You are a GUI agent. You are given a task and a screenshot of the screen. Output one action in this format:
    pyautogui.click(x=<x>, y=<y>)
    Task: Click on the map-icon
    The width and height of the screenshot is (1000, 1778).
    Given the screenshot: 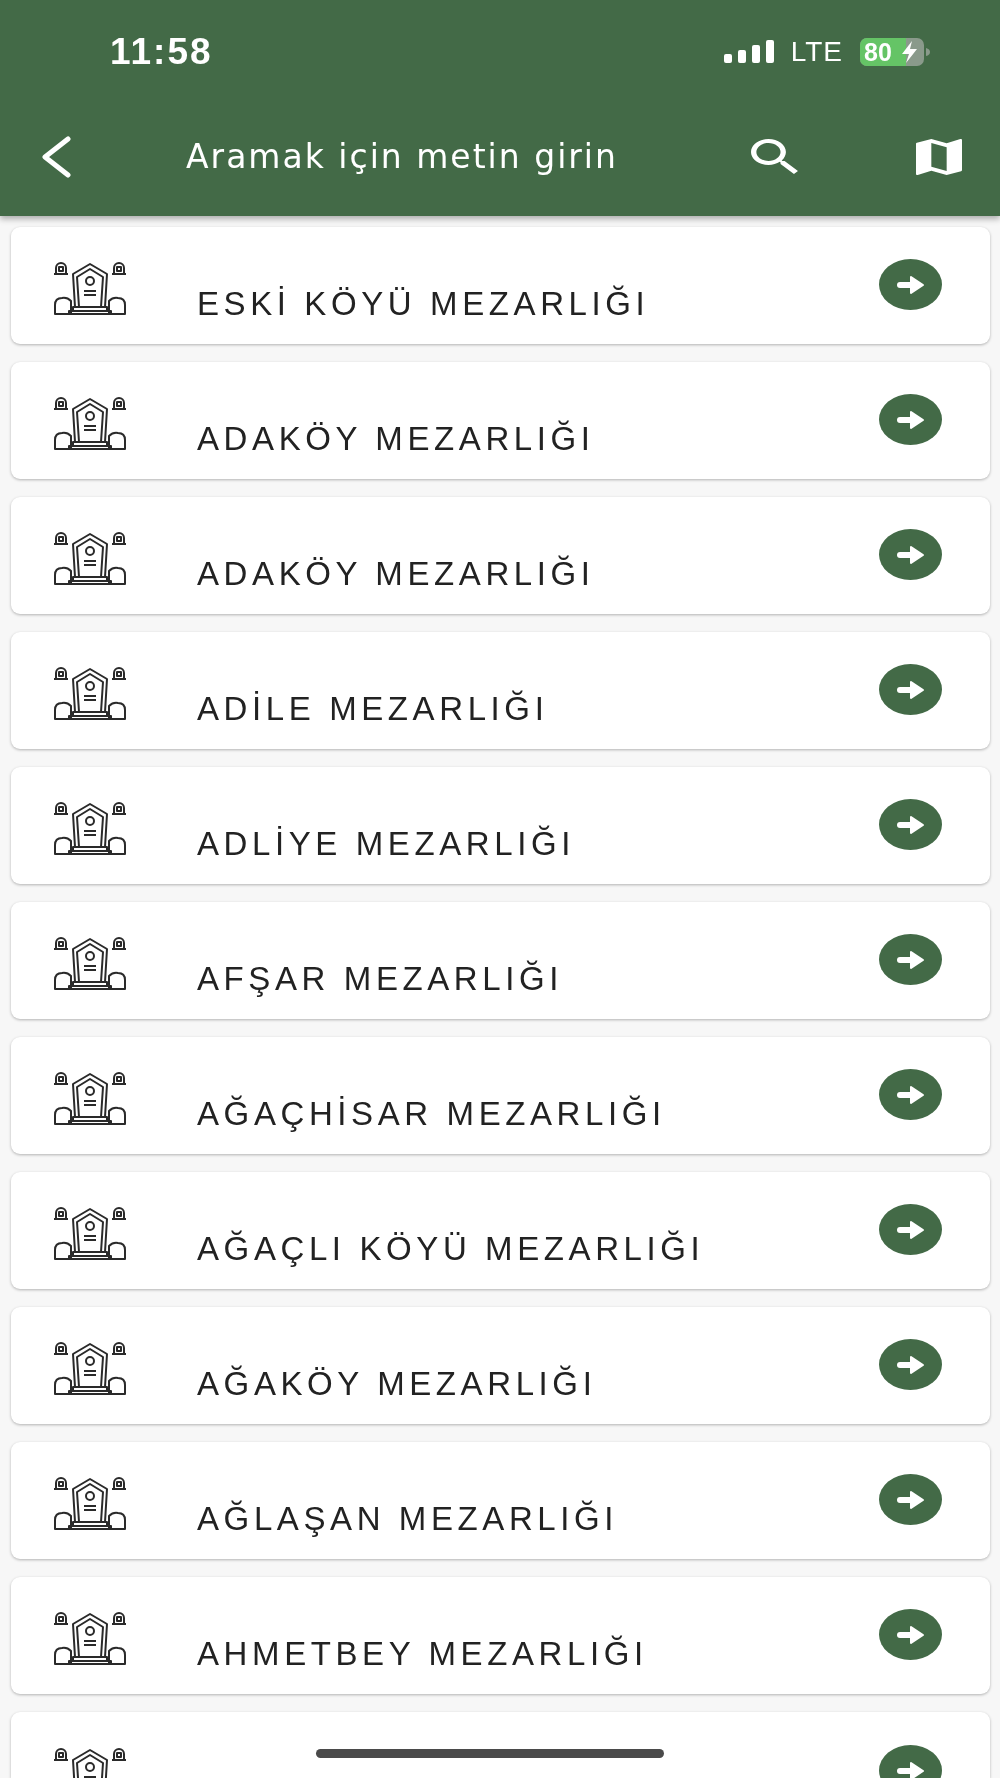 What is the action you would take?
    pyautogui.click(x=939, y=156)
    